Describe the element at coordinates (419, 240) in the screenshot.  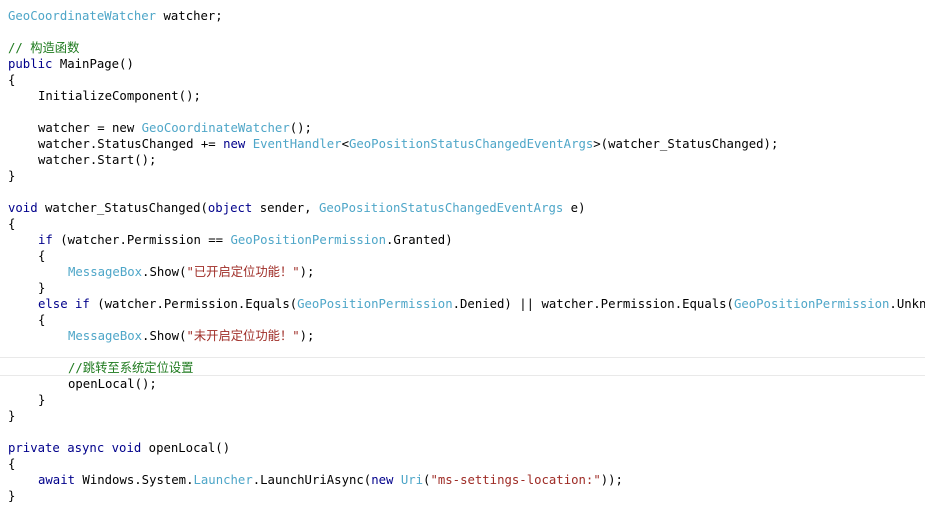
I see `token-plain: .Granted)` at that location.